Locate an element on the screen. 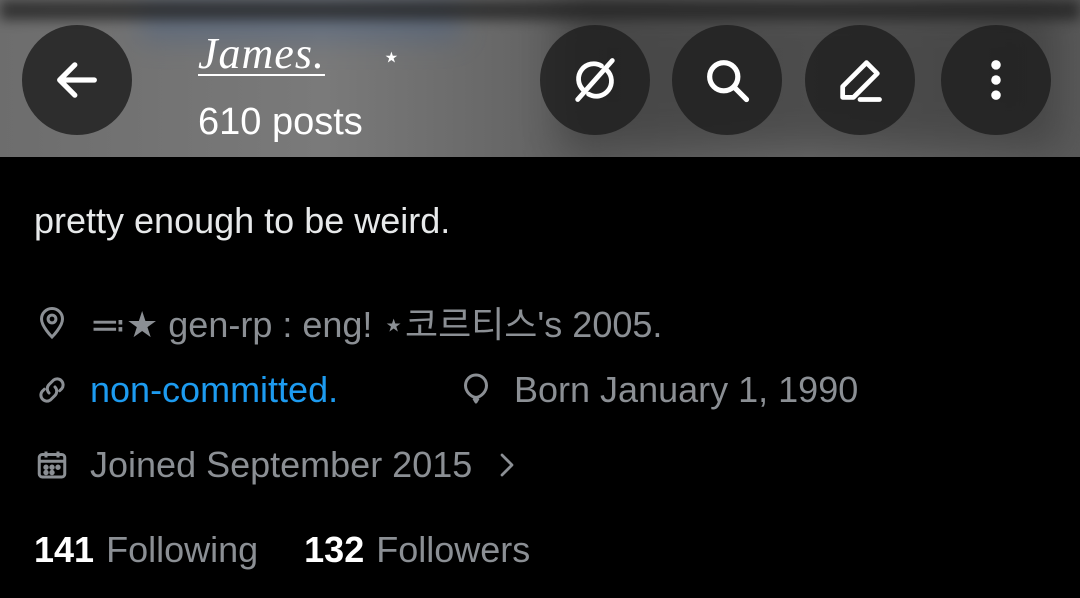  profile-birthday: Born January 1, 1990 is located at coordinates (658, 390).